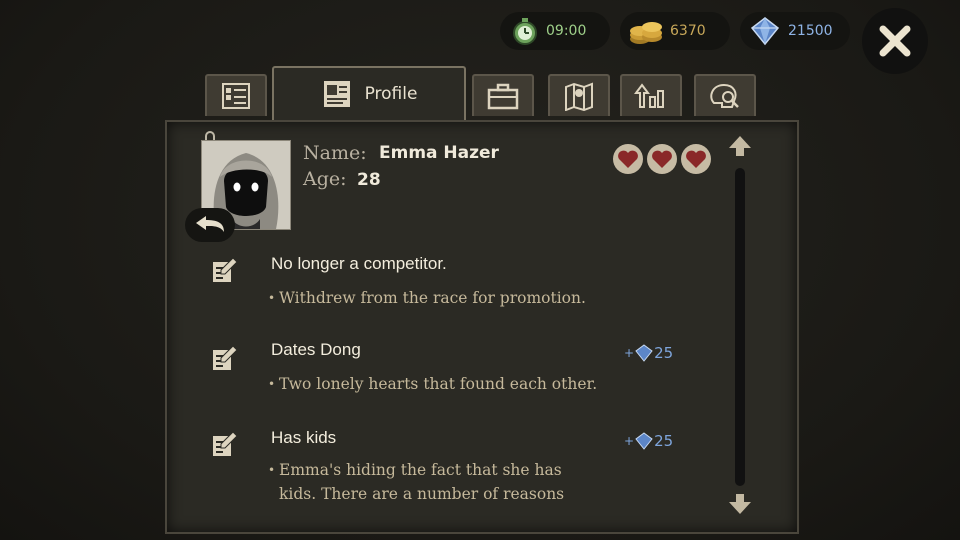 This screenshot has height=540, width=960. Describe the element at coordinates (688, 31) in the screenshot. I see `coins-value: 6370` at that location.